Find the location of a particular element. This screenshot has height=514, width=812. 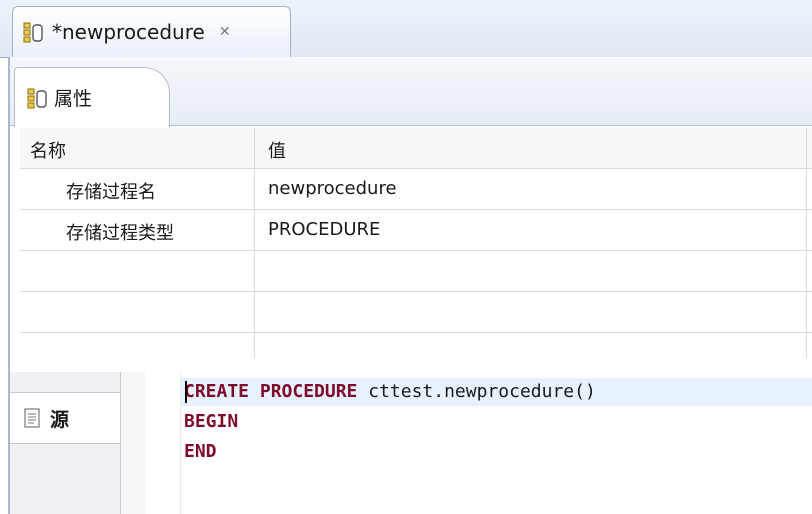

property-value: PROCEDURE is located at coordinates (324, 229).